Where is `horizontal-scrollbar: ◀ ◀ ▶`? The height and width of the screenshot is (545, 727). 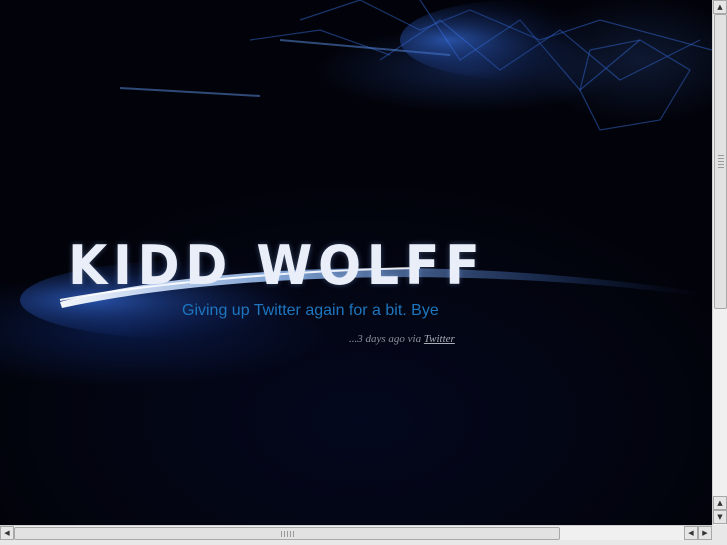
horizontal-scrollbar: ◀ ◀ ▶ is located at coordinates (356, 532).